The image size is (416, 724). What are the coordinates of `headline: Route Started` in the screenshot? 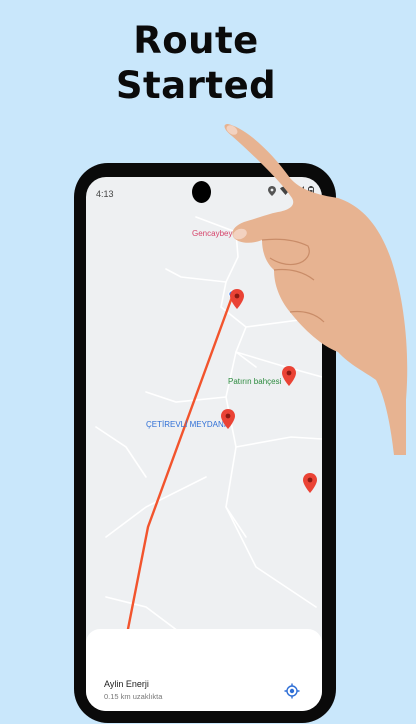 It's located at (196, 63).